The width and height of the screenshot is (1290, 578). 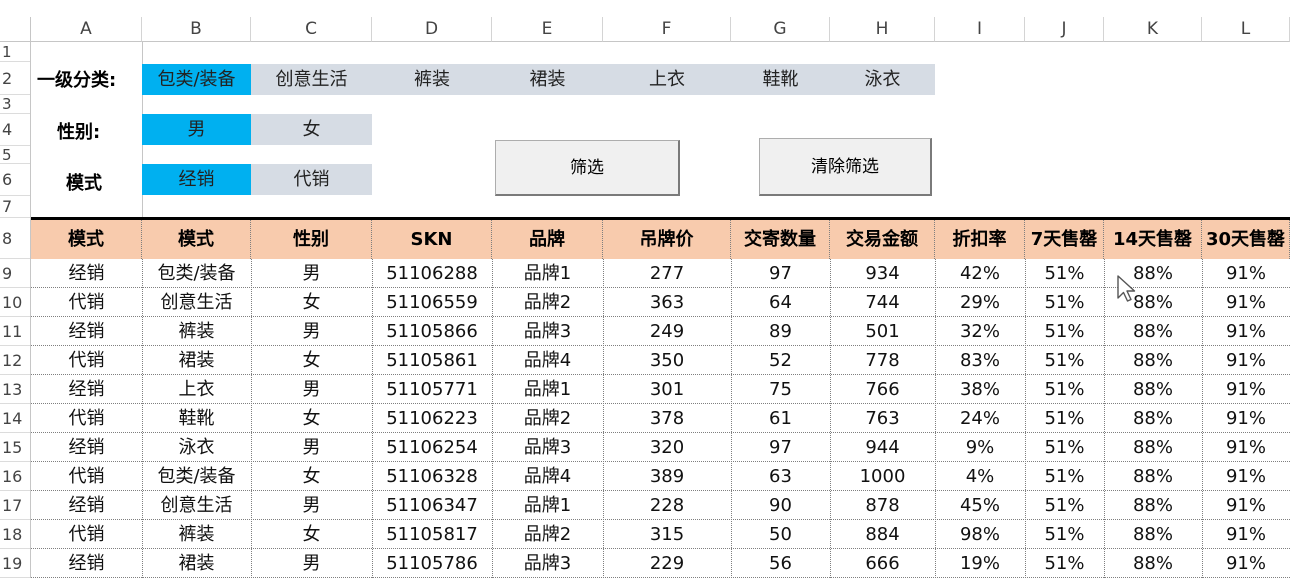 I want to click on table-cell: 75, so click(x=780, y=389).